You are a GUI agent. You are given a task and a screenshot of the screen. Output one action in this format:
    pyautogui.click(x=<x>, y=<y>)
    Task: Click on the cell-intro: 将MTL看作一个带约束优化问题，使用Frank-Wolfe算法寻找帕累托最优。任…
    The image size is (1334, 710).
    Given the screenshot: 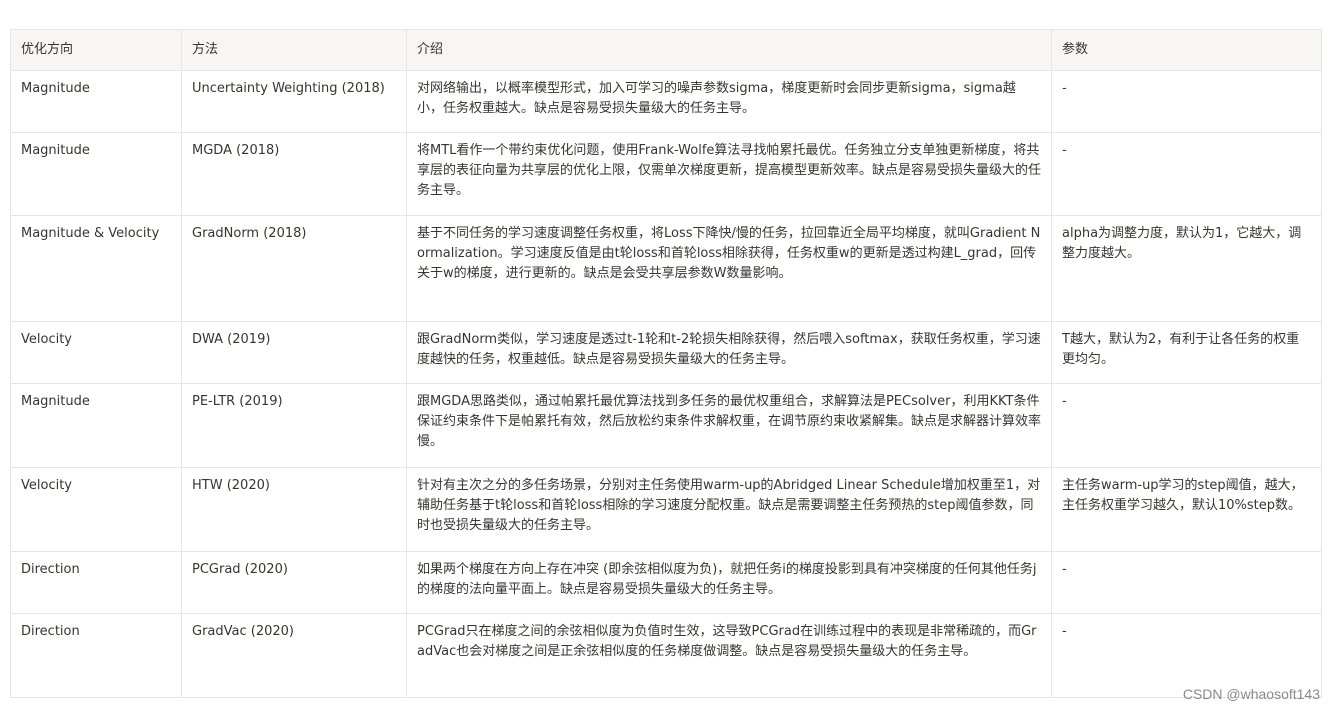 What is the action you would take?
    pyautogui.click(x=729, y=174)
    